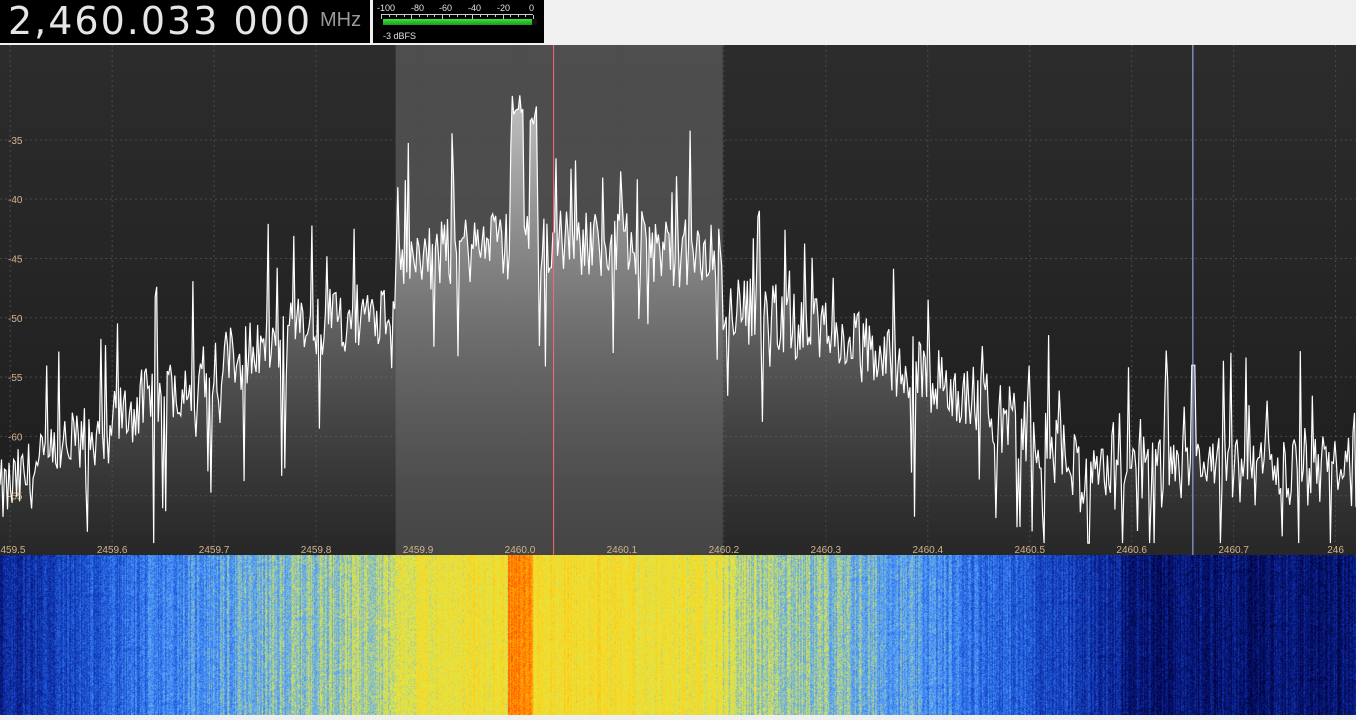  Describe the element at coordinates (15, 497) in the screenshot. I see `y-tick-label: -65` at that location.